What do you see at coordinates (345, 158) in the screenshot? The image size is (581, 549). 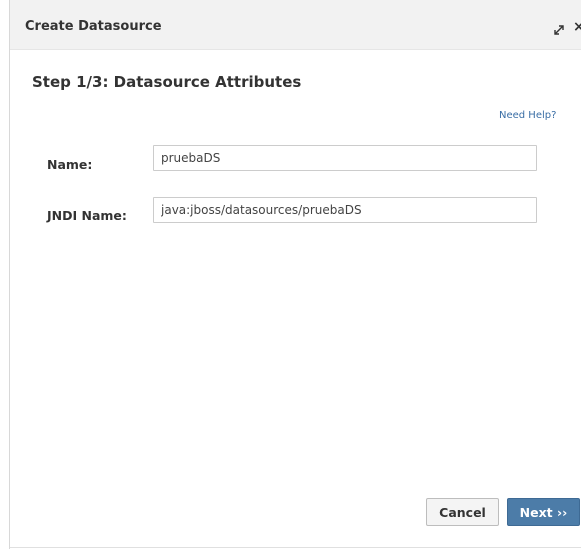 I see `name-input` at bounding box center [345, 158].